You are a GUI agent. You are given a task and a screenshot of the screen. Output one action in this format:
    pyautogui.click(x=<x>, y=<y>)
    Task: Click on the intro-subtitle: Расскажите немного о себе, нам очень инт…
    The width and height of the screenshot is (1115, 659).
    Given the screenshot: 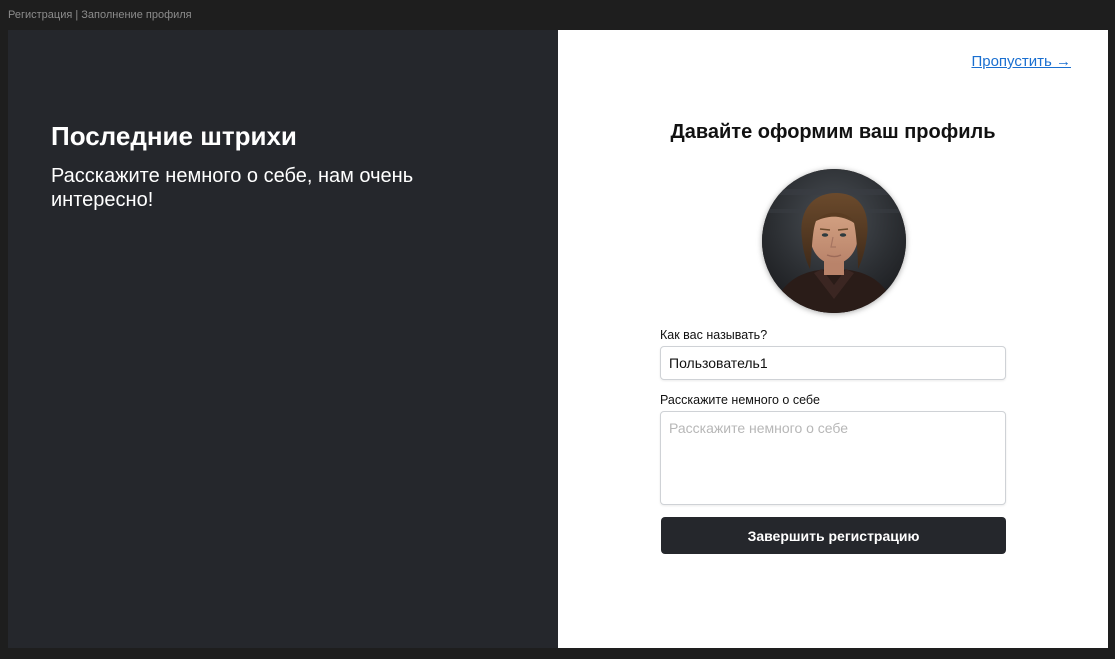 What is the action you would take?
    pyautogui.click(x=232, y=188)
    